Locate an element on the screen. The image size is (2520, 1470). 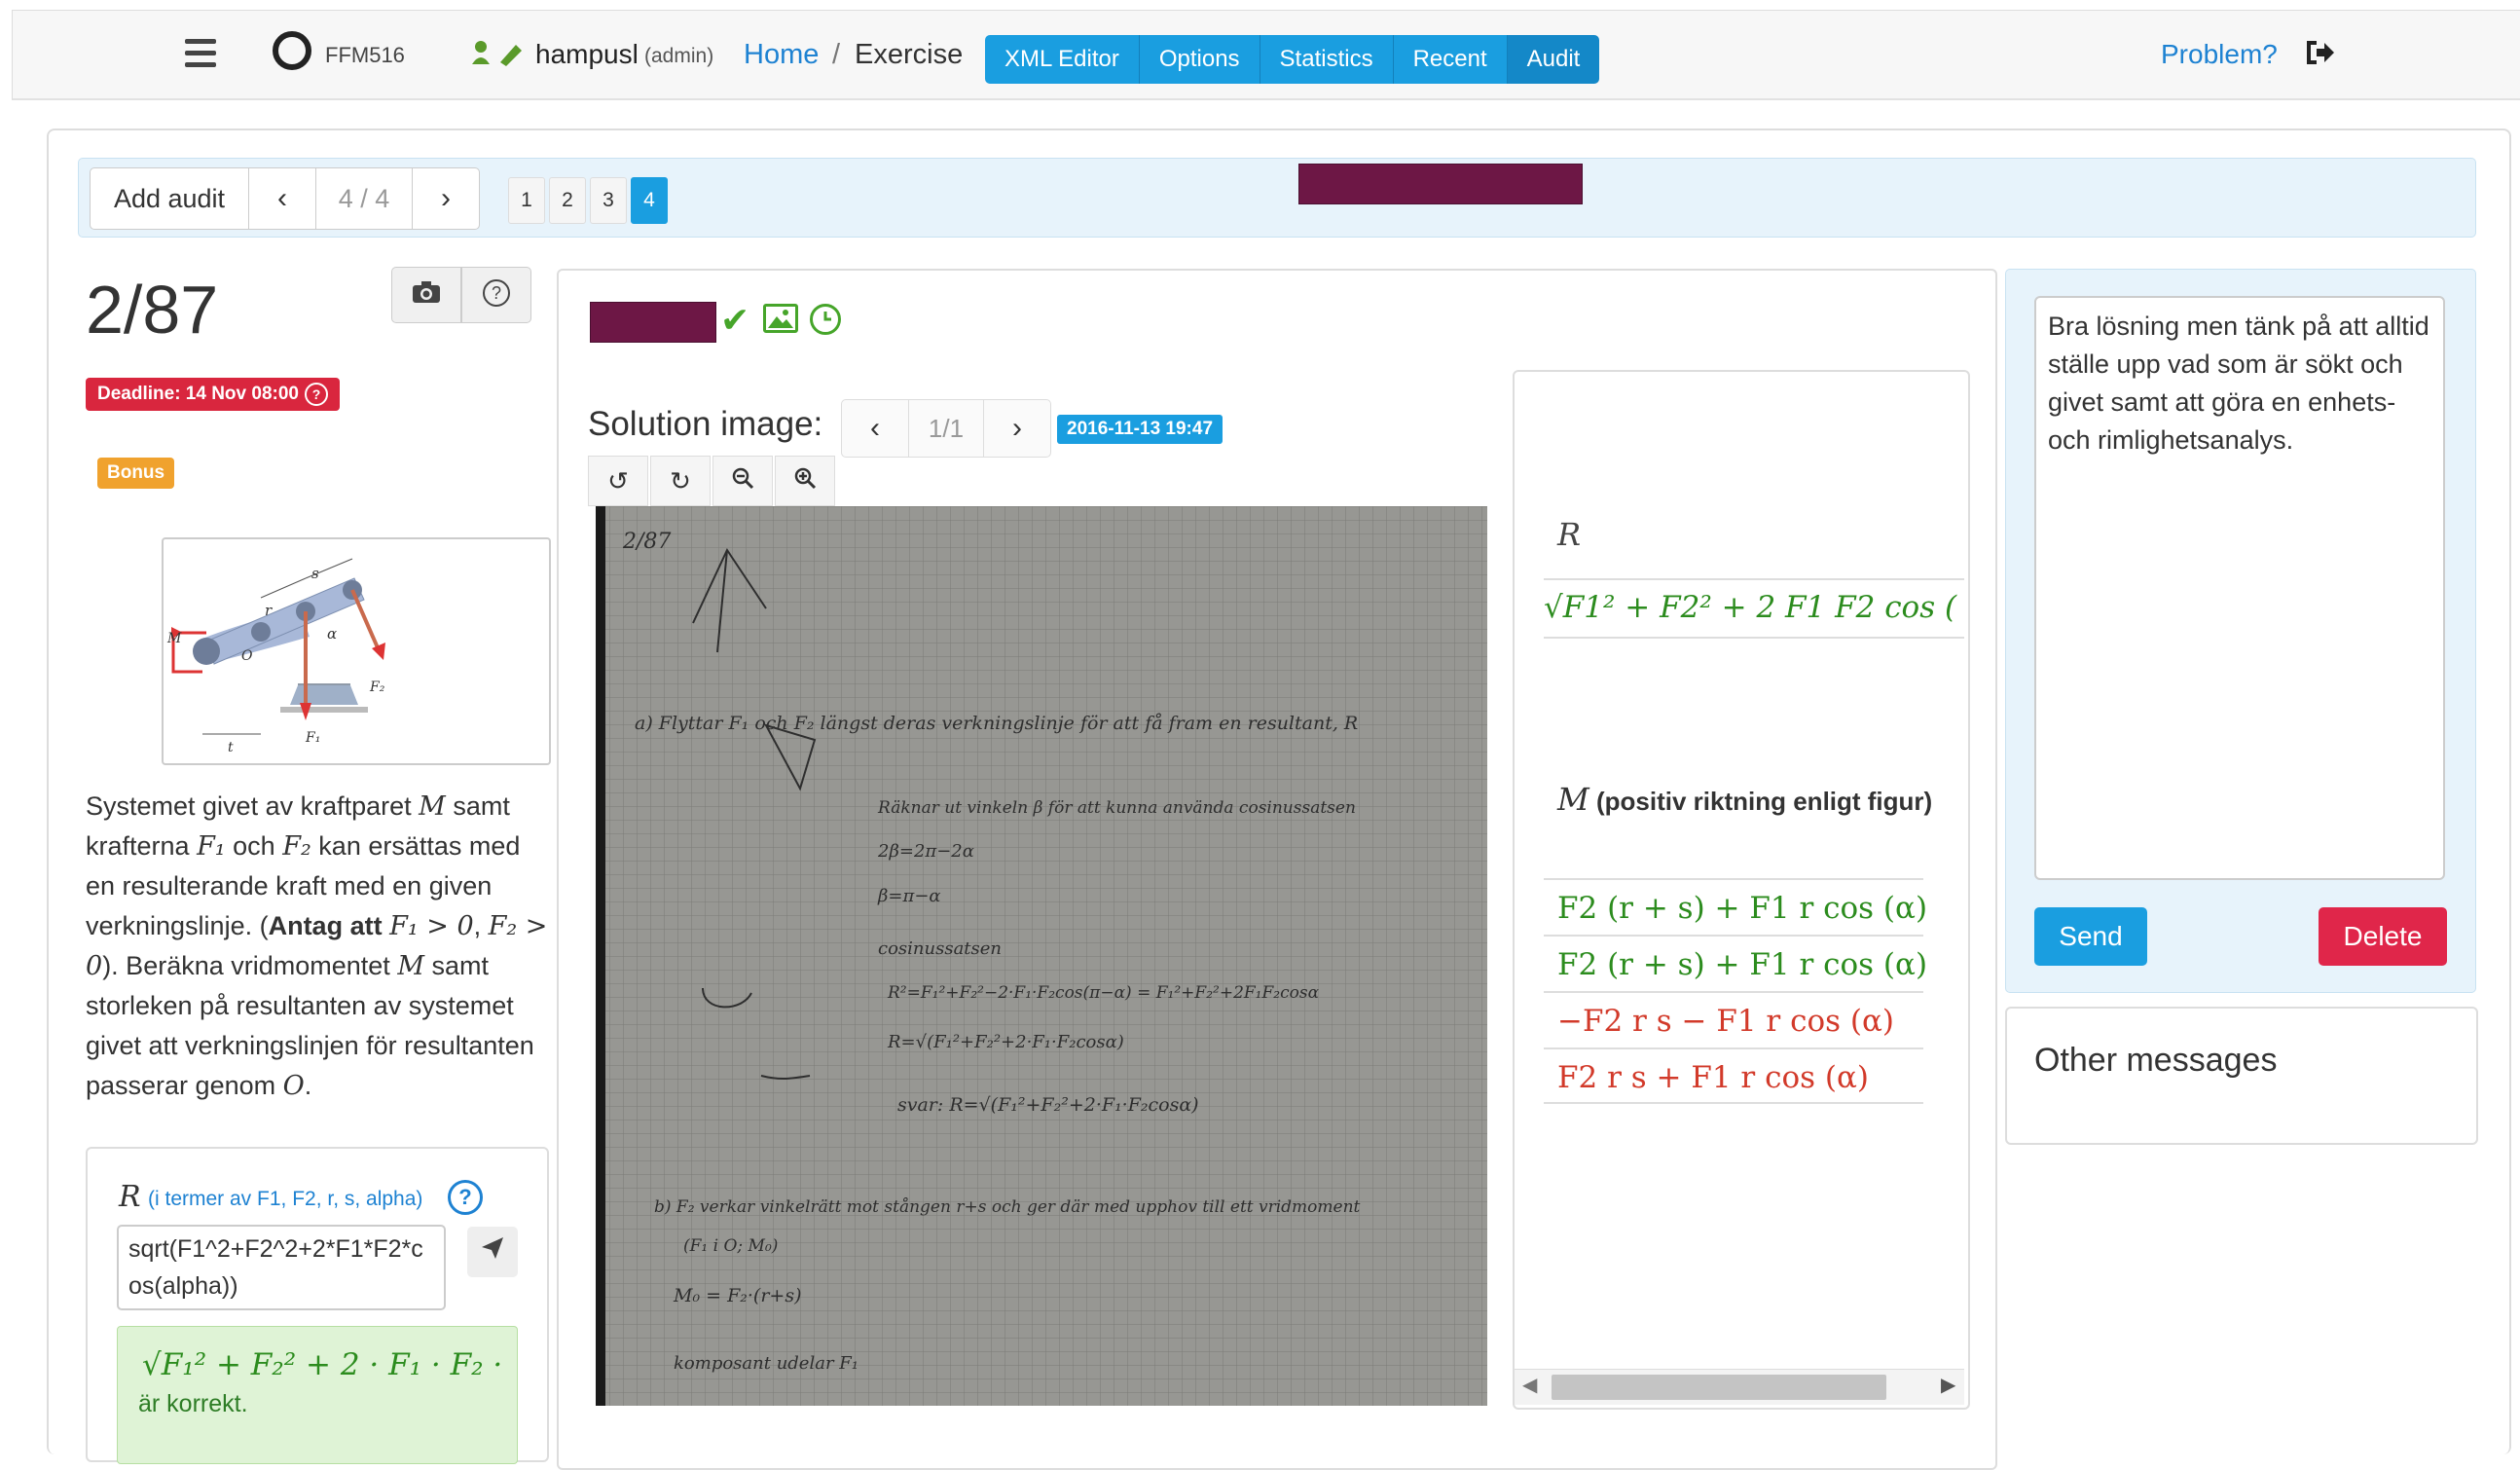
figure-label-s: s is located at coordinates (315, 573).